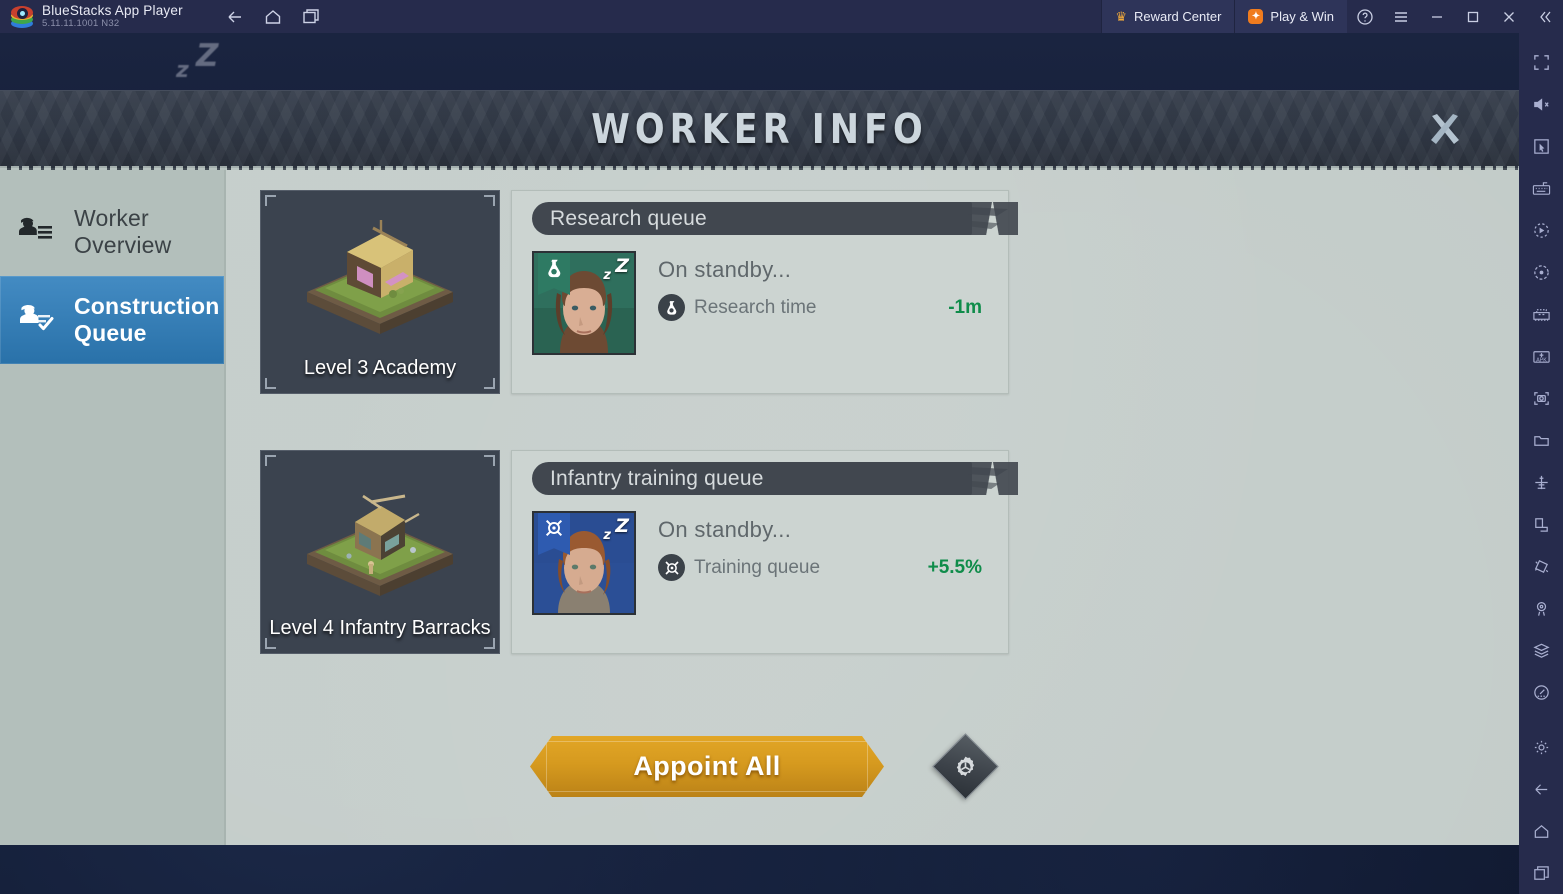 This screenshot has height=894, width=1563. I want to click on research-flask-icon, so click(554, 268).